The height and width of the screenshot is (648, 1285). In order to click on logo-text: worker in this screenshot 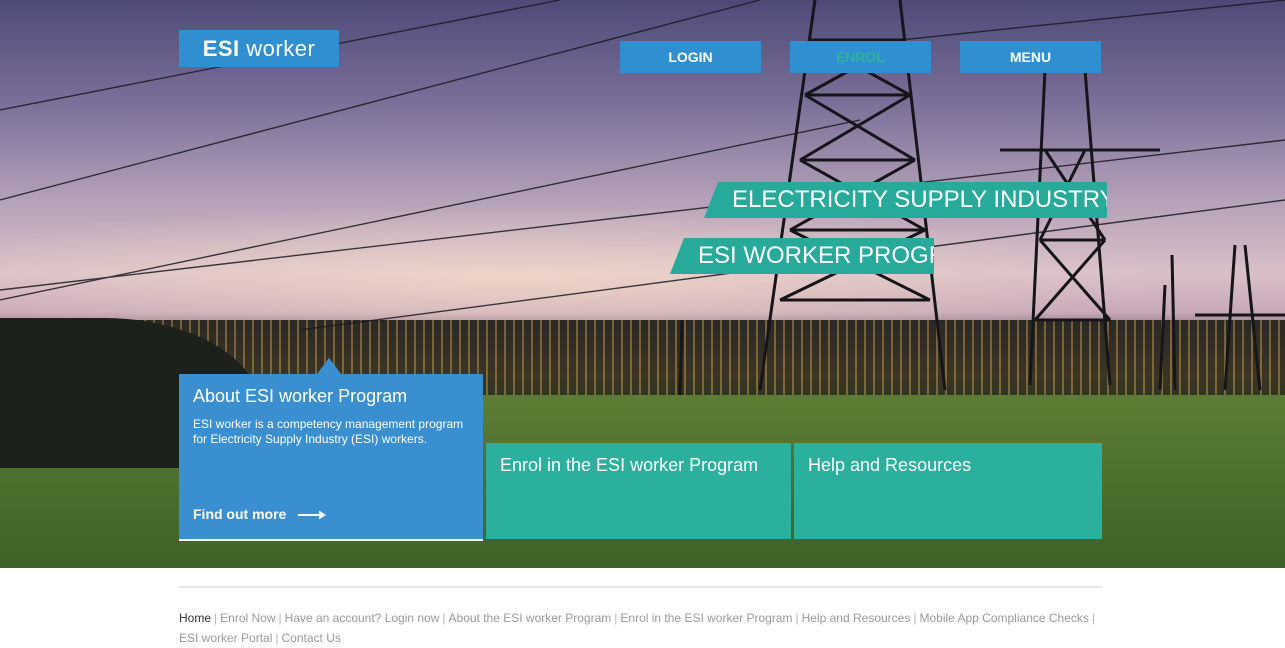, I will do `click(281, 48)`.